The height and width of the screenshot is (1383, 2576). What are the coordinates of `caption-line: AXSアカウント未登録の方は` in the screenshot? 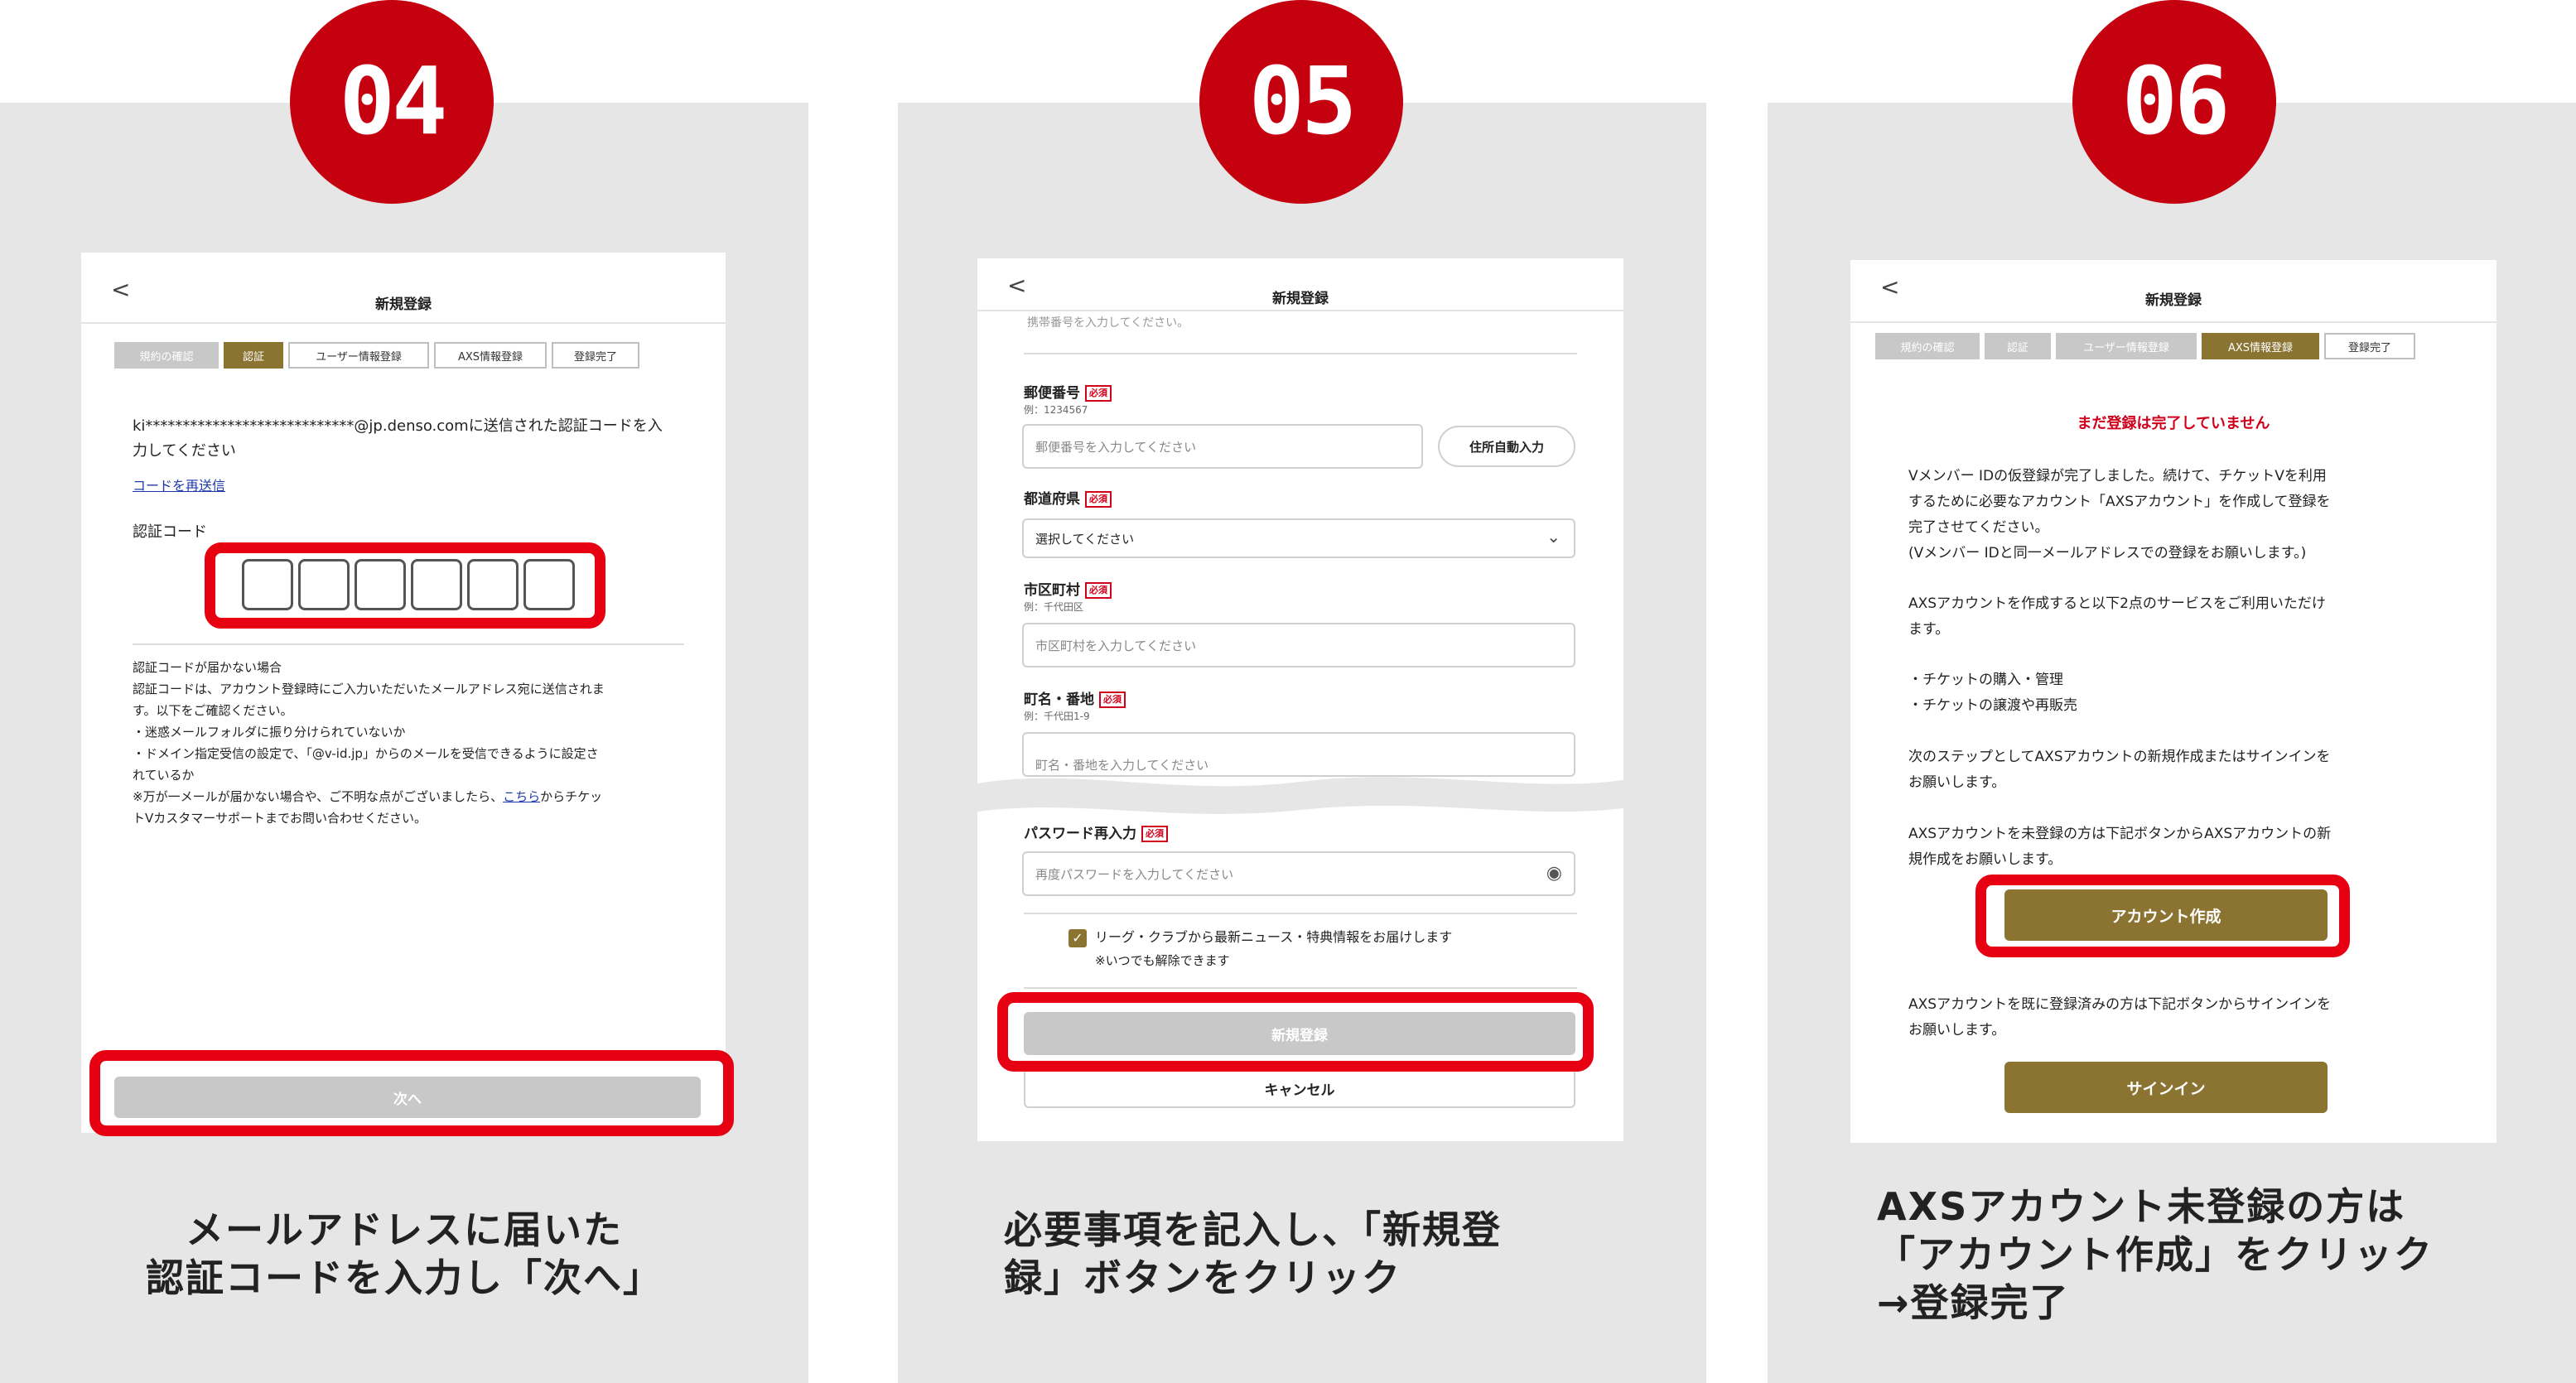 It's located at (2141, 1206).